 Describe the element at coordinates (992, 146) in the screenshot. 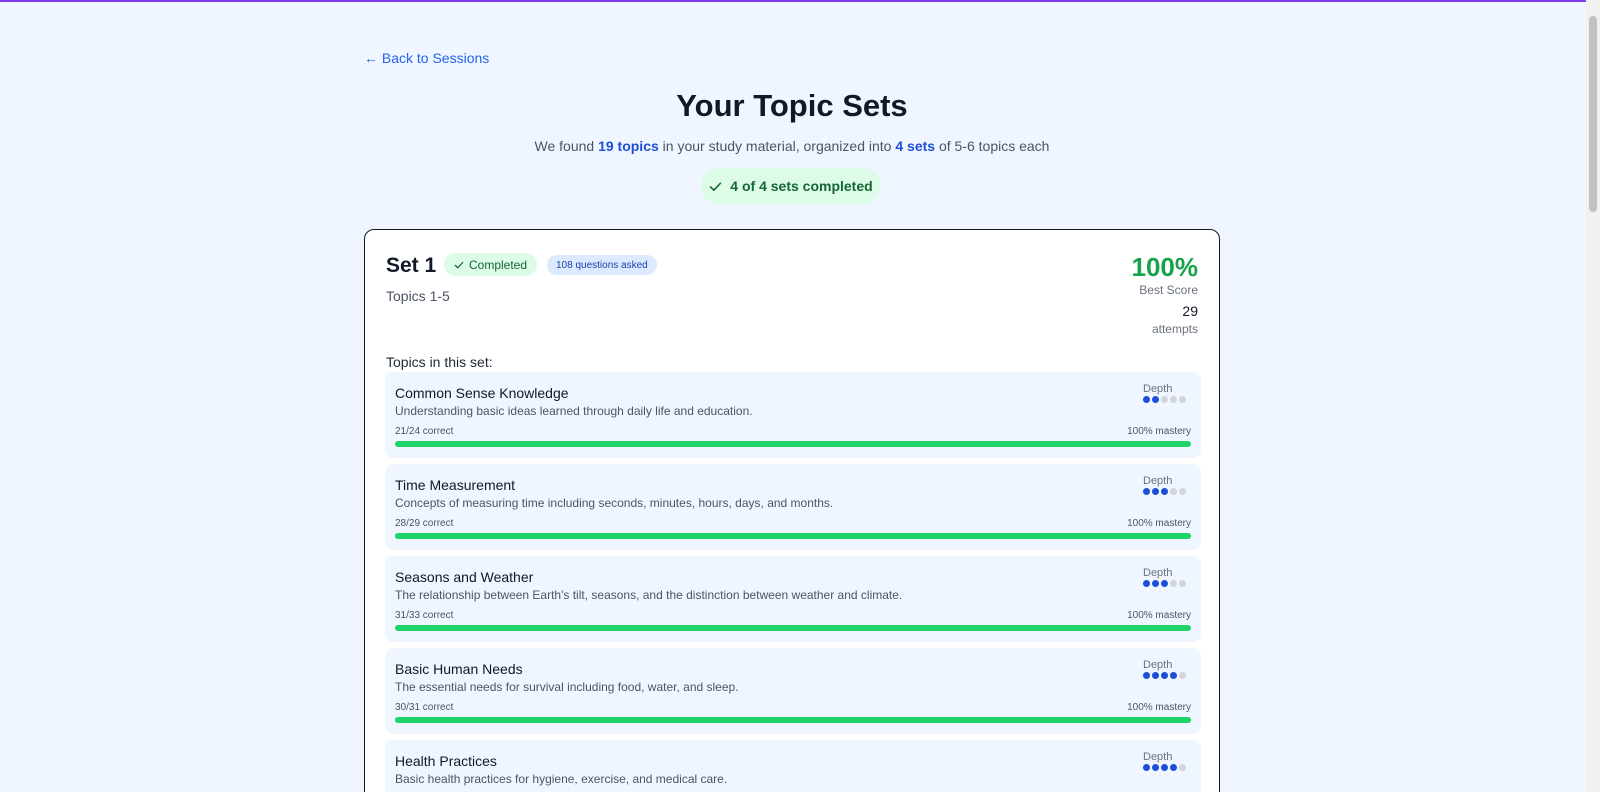

I see `subtitle-suffix: of 5-6 topics each` at that location.